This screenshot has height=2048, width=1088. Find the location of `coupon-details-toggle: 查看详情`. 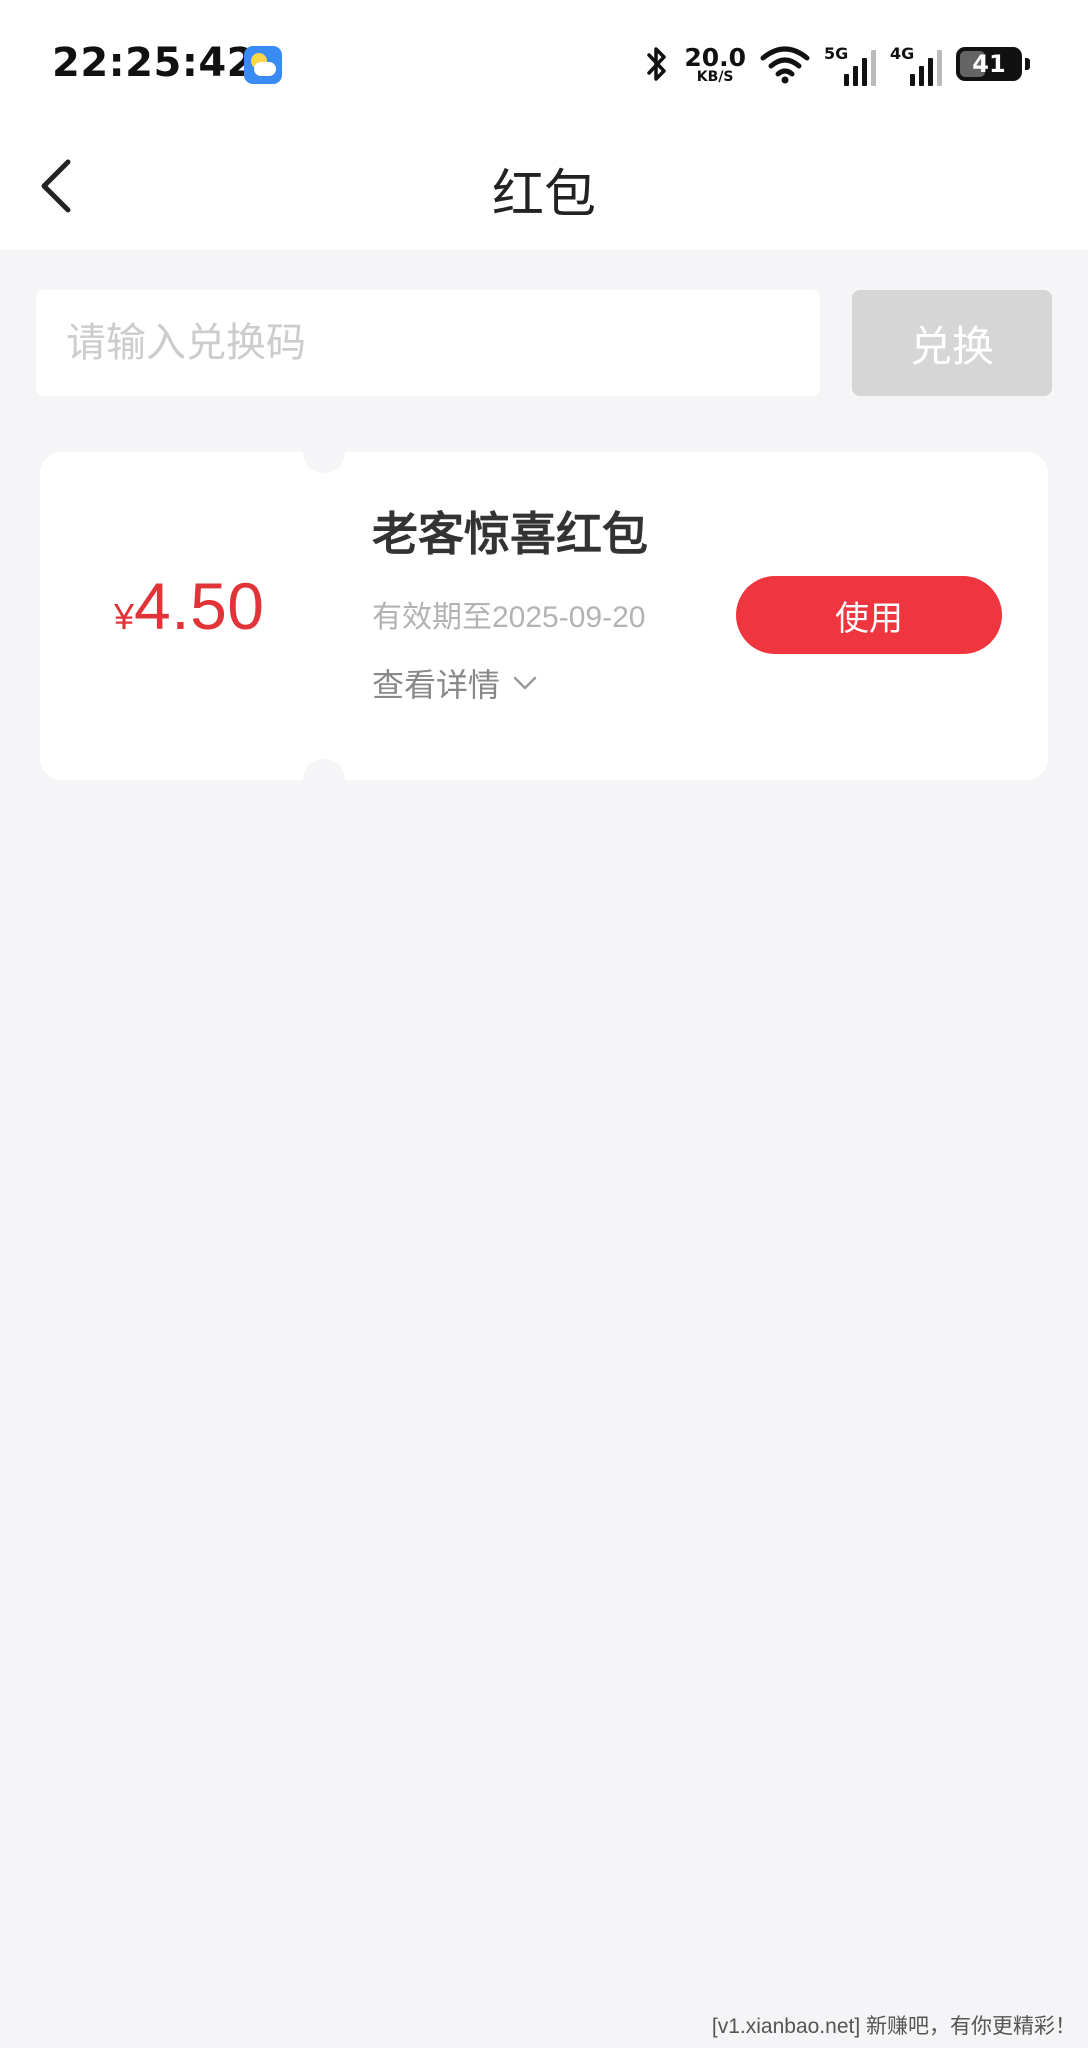

coupon-details-toggle: 查看详情 is located at coordinates (455, 683).